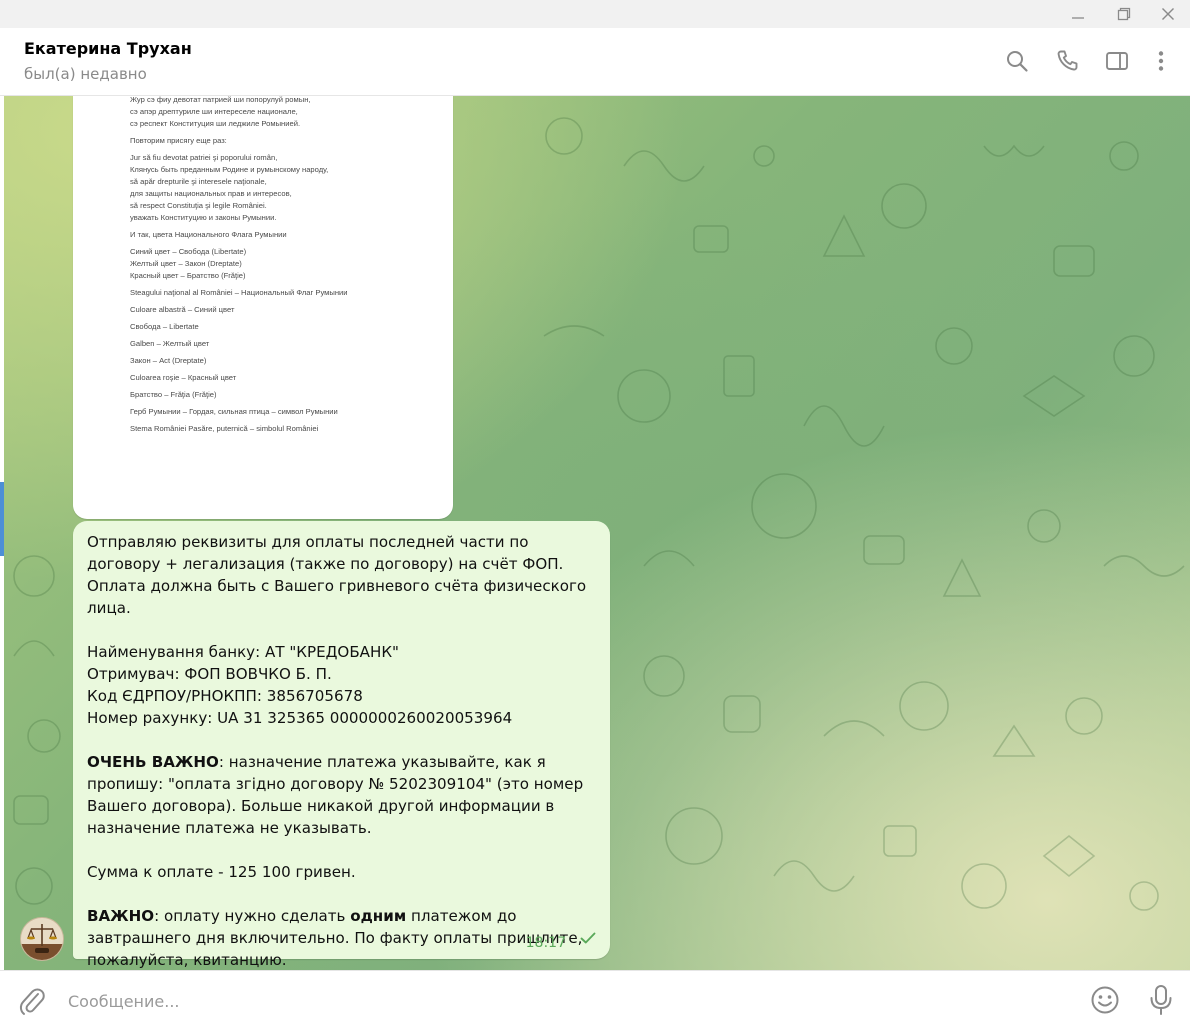 The image size is (1190, 1033). What do you see at coordinates (186, 263) in the screenshot?
I see `document-line: Желтый цвет – Закон (Dreptate)` at bounding box center [186, 263].